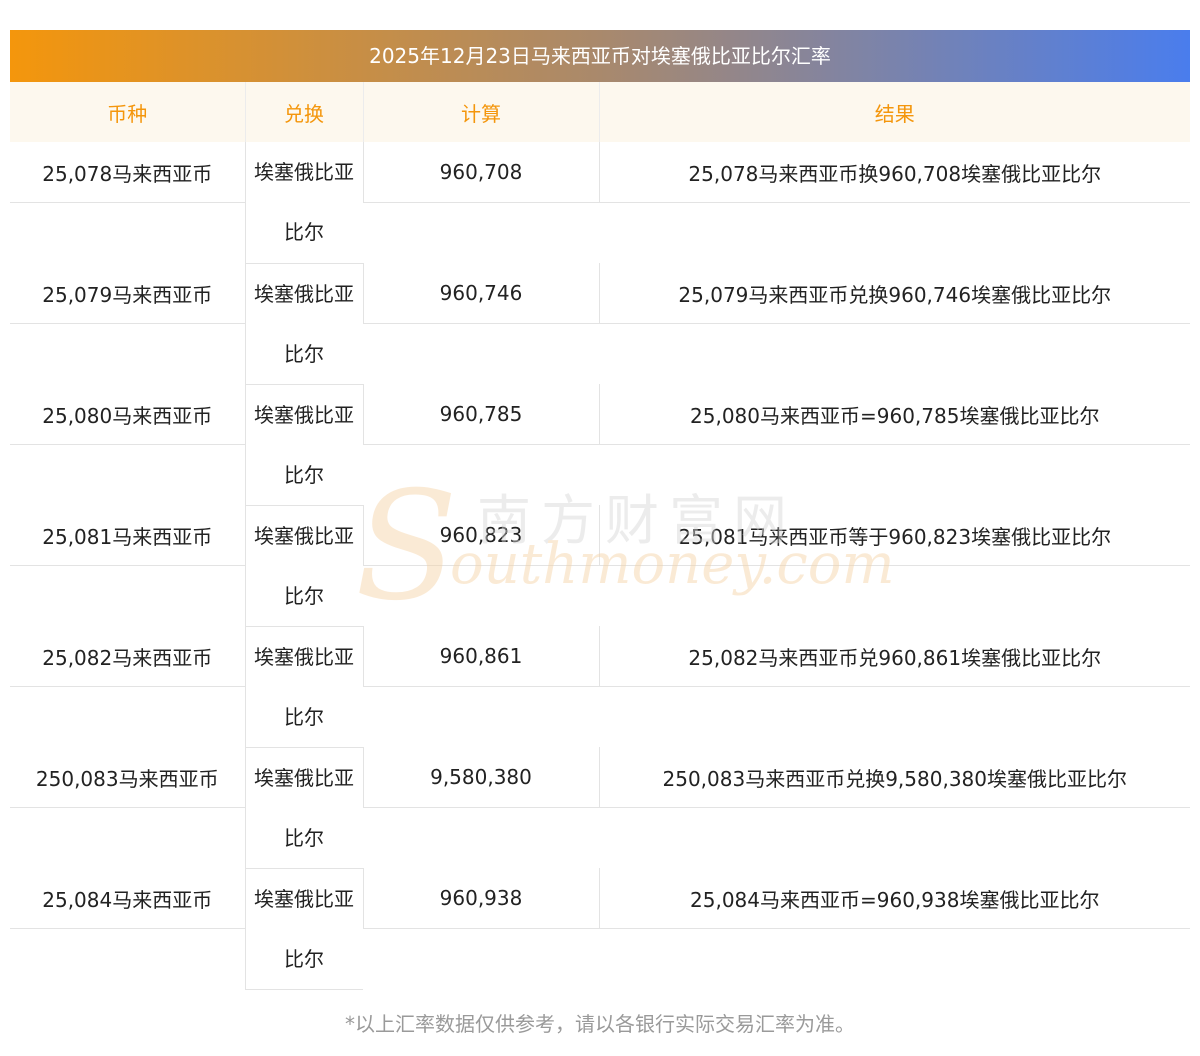 The width and height of the screenshot is (1200, 1056). Describe the element at coordinates (127, 656) in the screenshot. I see `cell-amount: 25,082马来西亚币` at that location.